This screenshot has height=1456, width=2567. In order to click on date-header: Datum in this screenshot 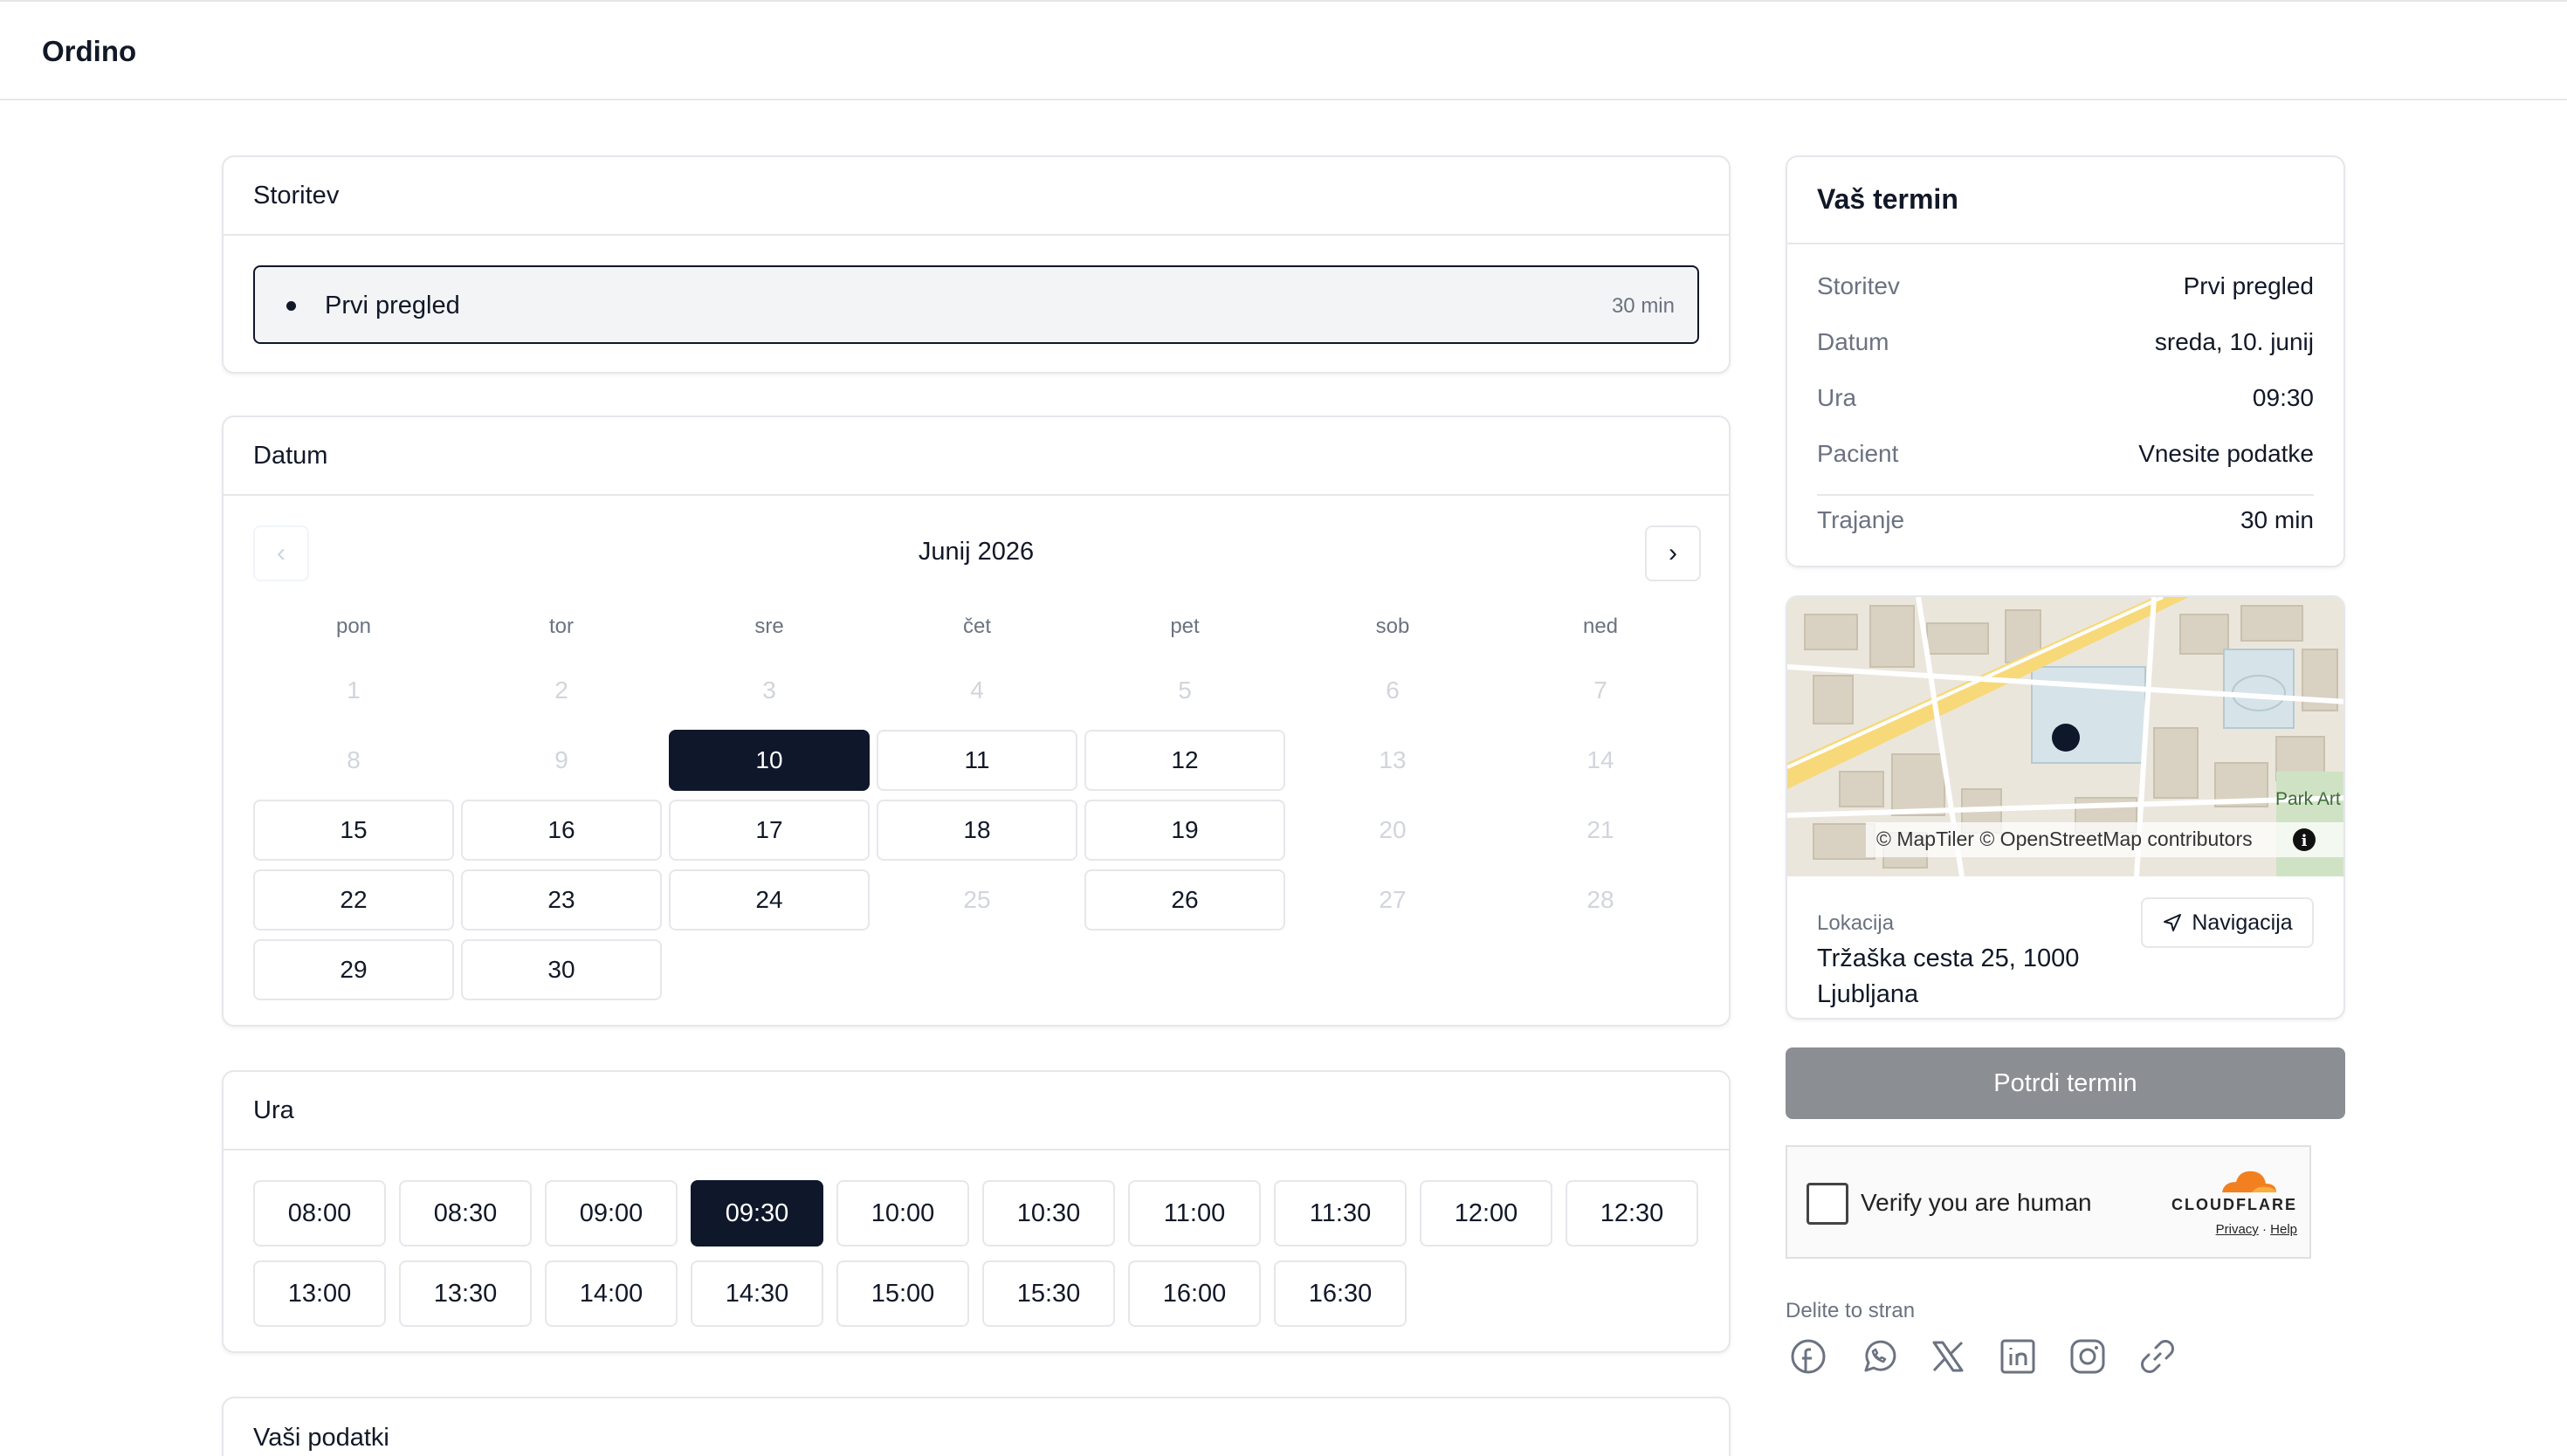, I will do `click(976, 456)`.